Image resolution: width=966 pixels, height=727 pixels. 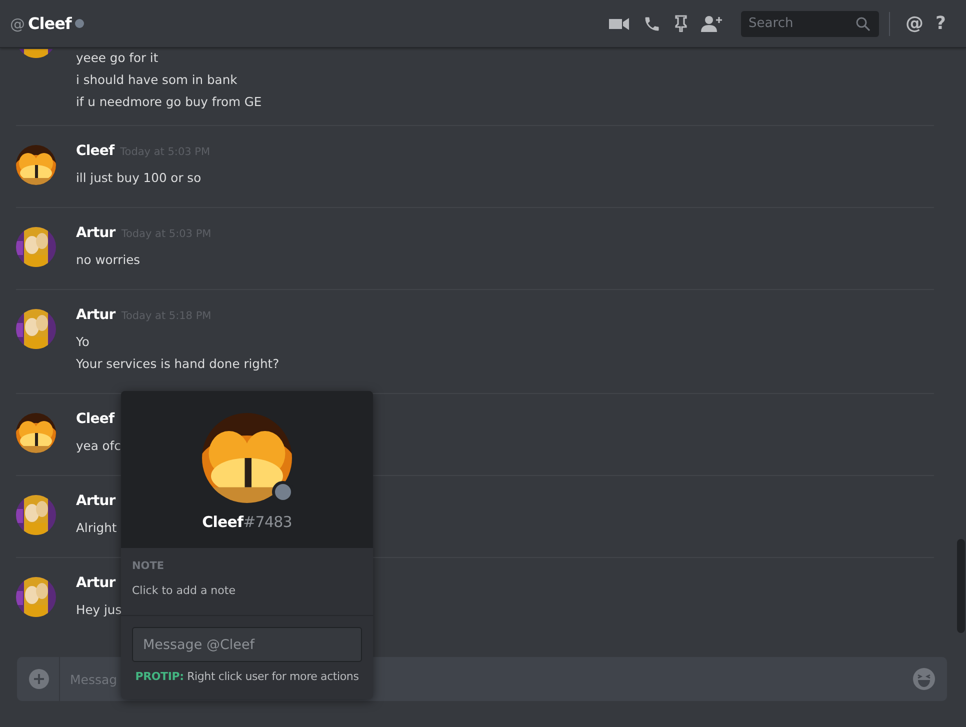 What do you see at coordinates (109, 260) in the screenshot?
I see `message-text: no worries` at bounding box center [109, 260].